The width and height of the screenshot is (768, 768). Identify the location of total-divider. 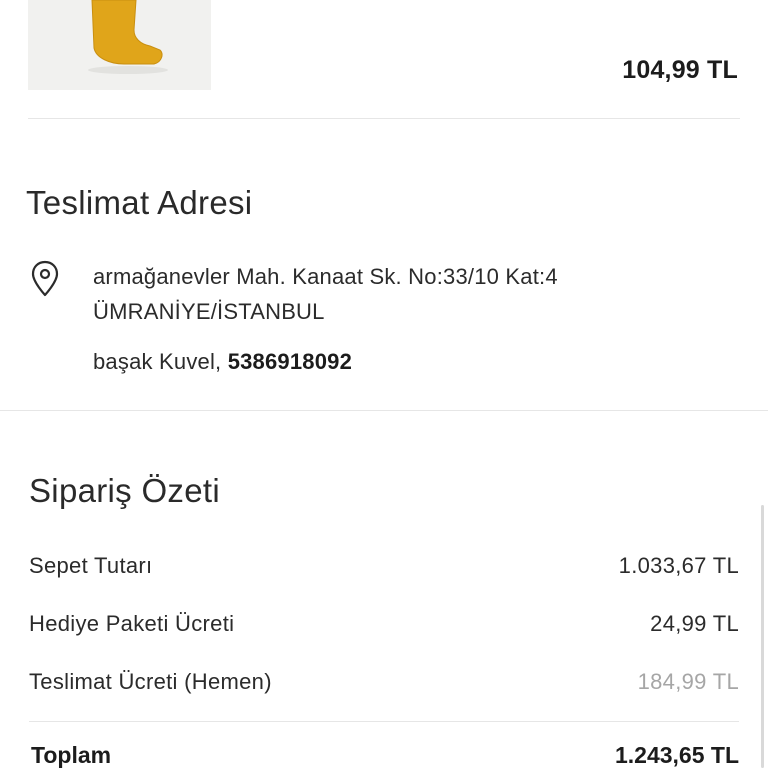
(384, 721).